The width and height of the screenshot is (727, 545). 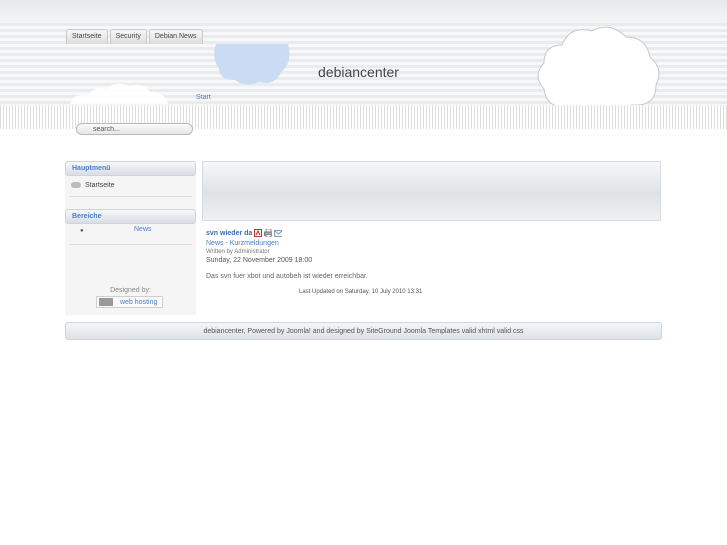 What do you see at coordinates (229, 233) in the screenshot?
I see `article-title: svn wieder da` at bounding box center [229, 233].